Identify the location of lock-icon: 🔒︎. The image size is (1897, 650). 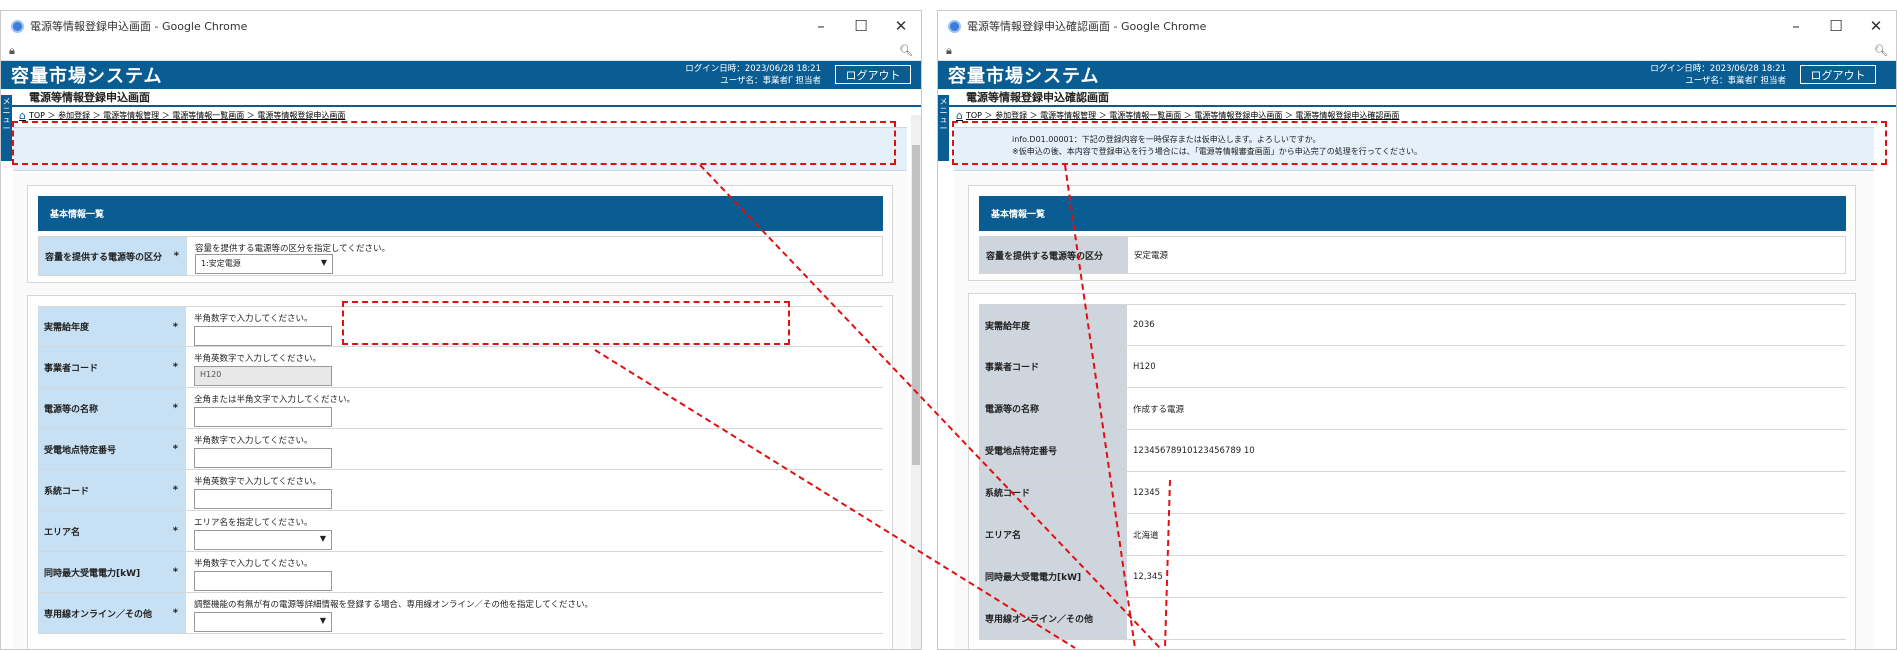
(12, 50).